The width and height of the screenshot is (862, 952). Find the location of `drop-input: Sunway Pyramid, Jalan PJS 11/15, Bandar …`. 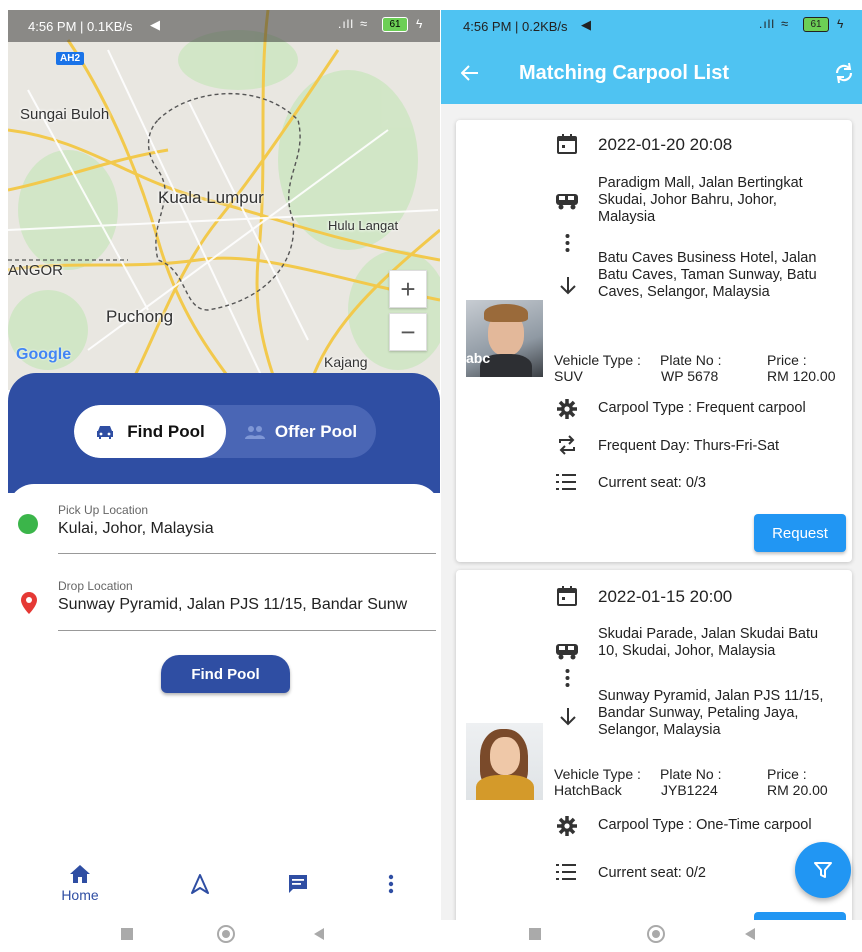

drop-input: Sunway Pyramid, Jalan PJS 11/15, Bandar … is located at coordinates (248, 613).